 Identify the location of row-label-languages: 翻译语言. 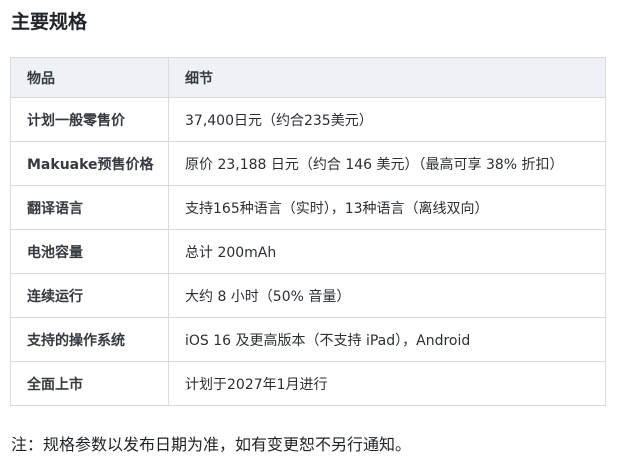
(89, 207).